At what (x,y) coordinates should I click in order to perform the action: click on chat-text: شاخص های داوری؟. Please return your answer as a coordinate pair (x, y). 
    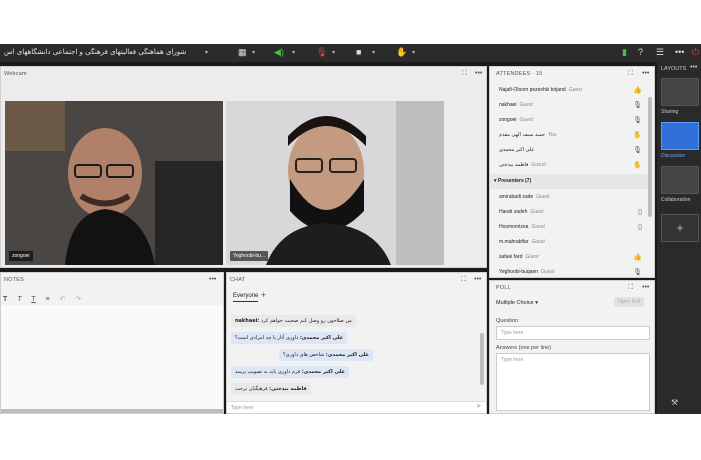
    Looking at the image, I should click on (304, 355).